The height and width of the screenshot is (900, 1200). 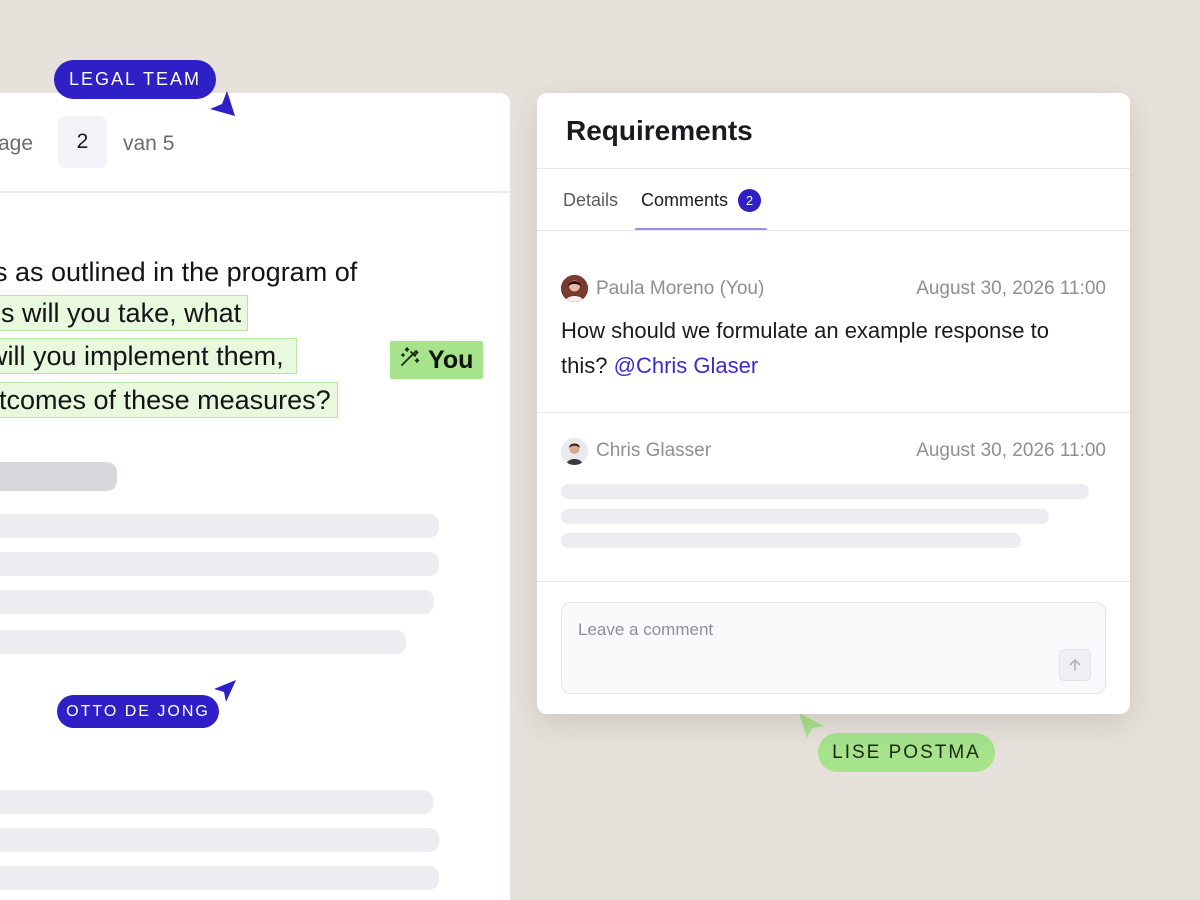 I want to click on page-number-input: 2, so click(x=82, y=142).